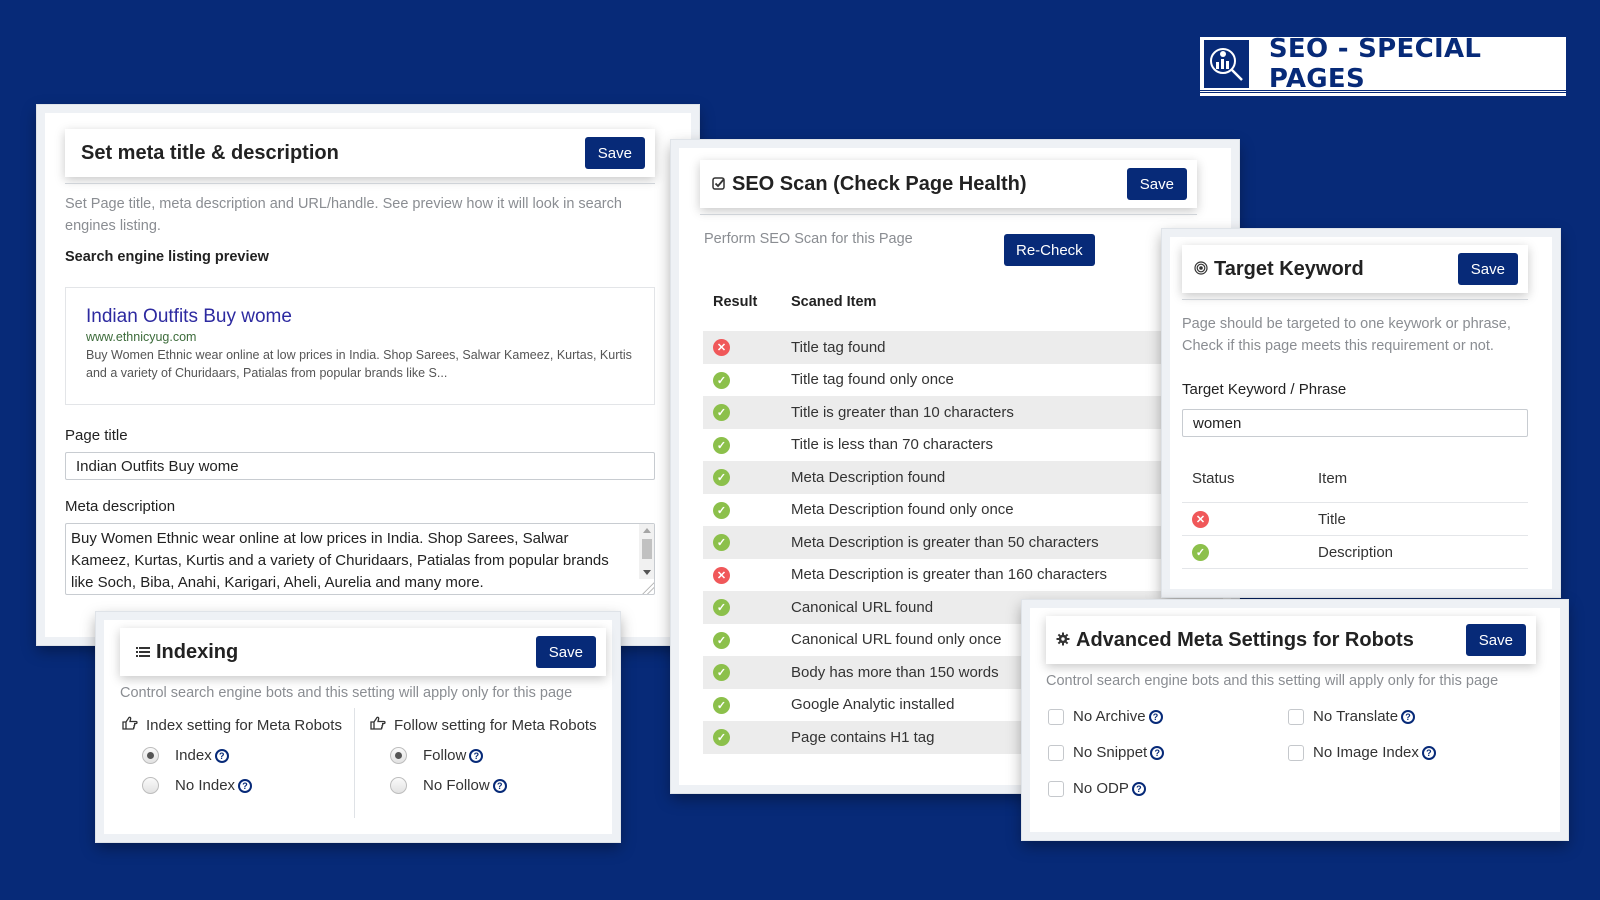  I want to click on option-no-odp: No ODP?, so click(1097, 788).